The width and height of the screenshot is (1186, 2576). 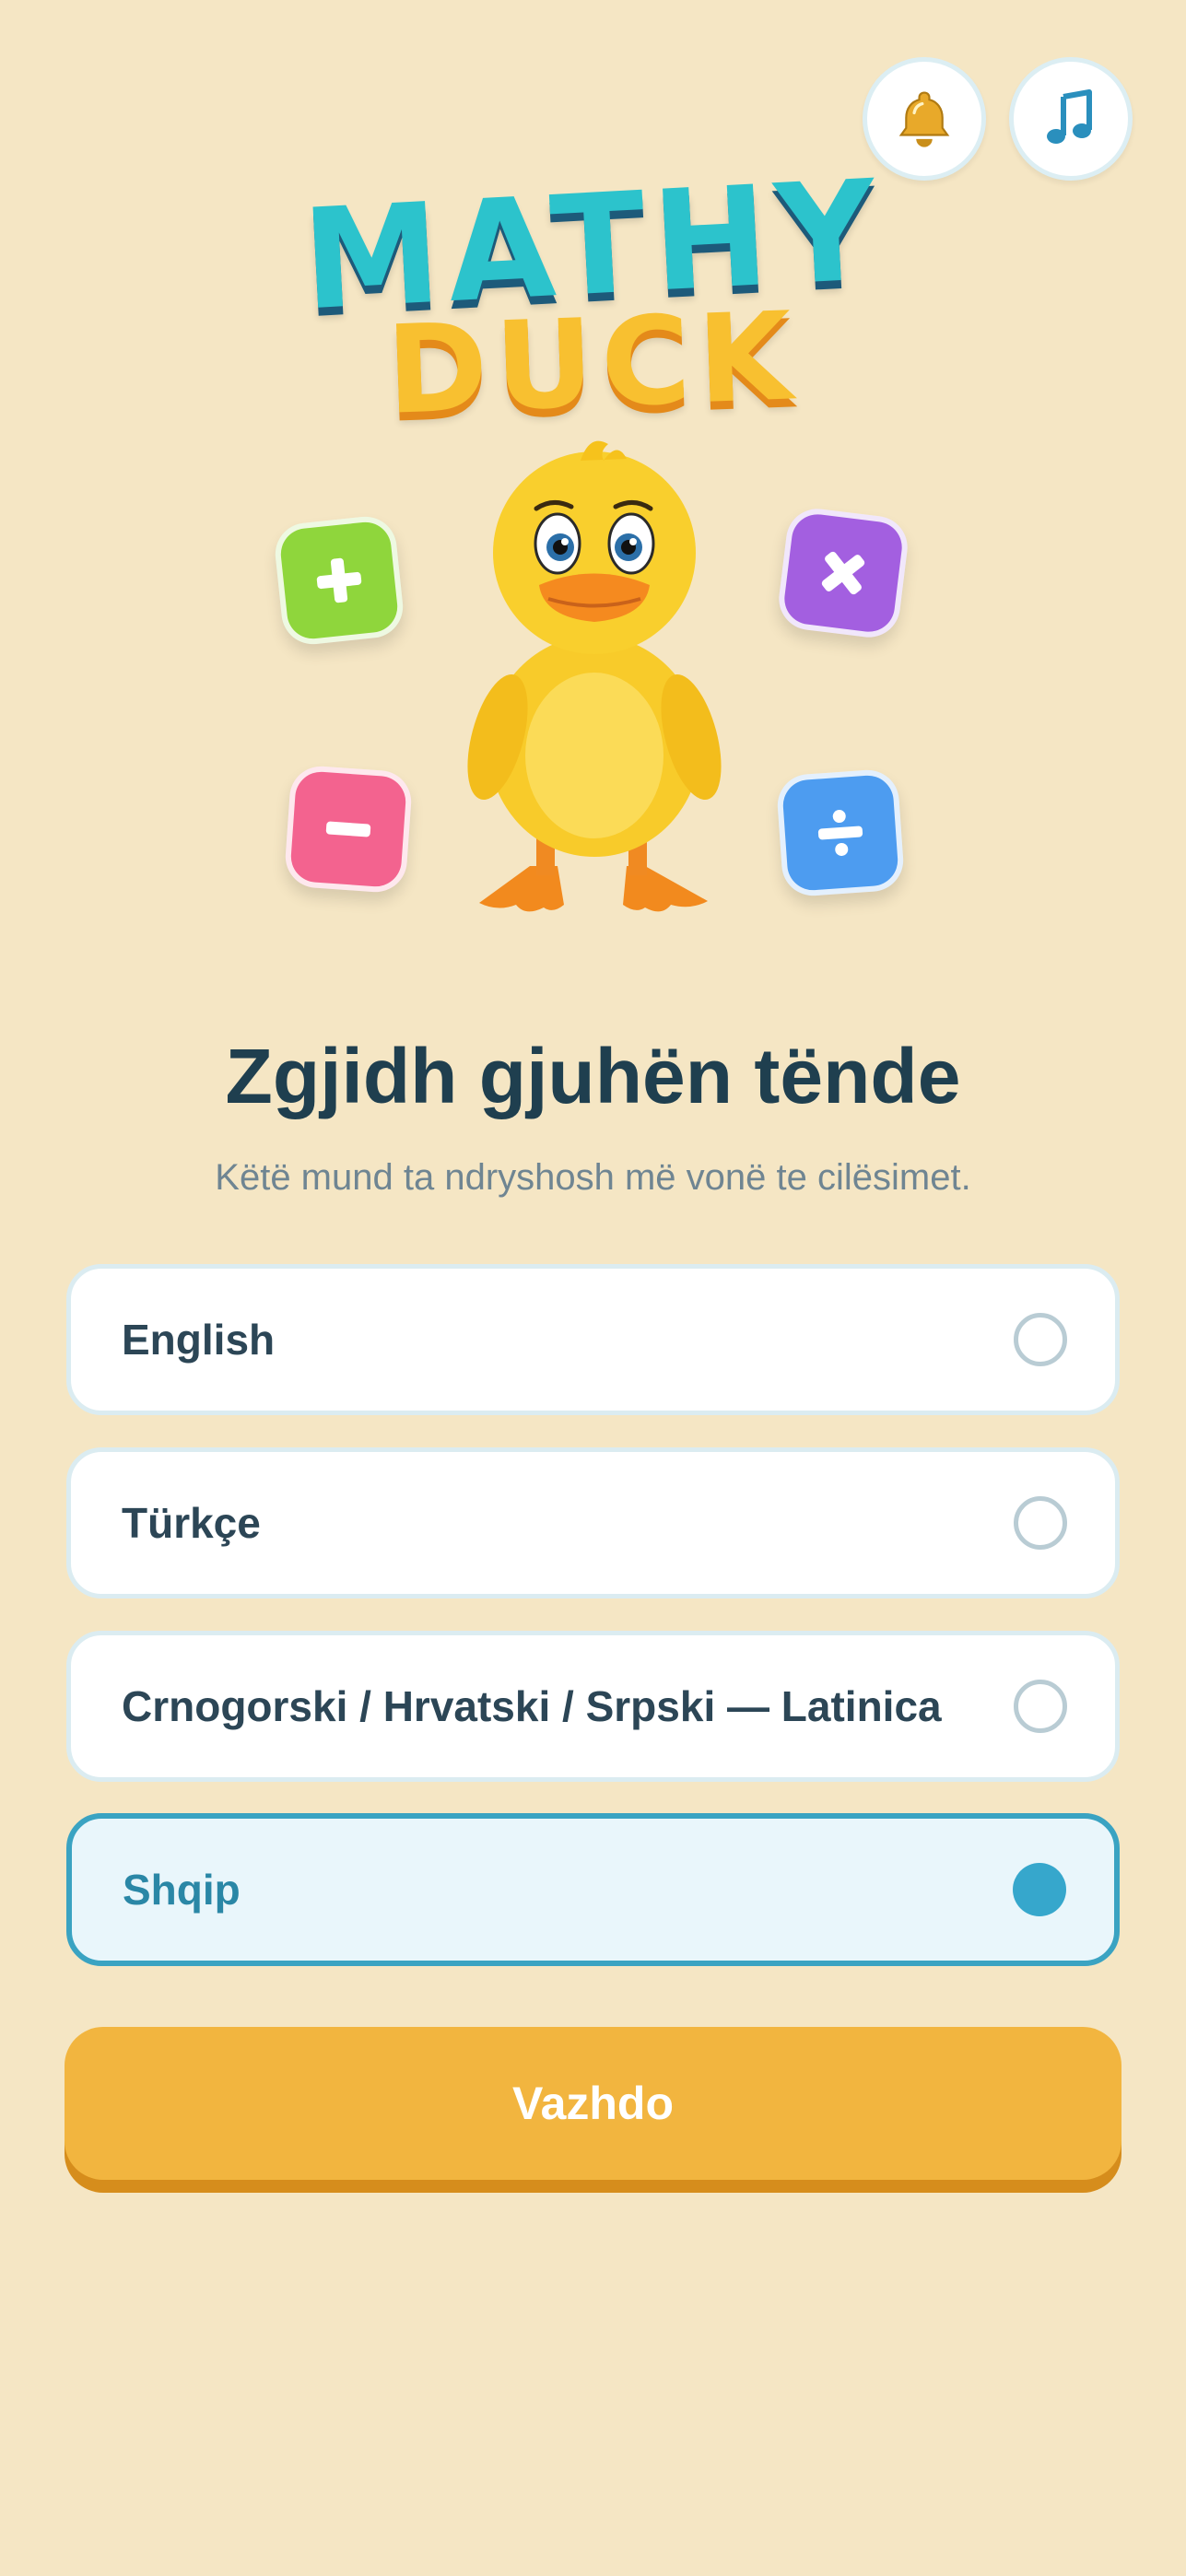 I want to click on divide-icon, so click(x=840, y=832).